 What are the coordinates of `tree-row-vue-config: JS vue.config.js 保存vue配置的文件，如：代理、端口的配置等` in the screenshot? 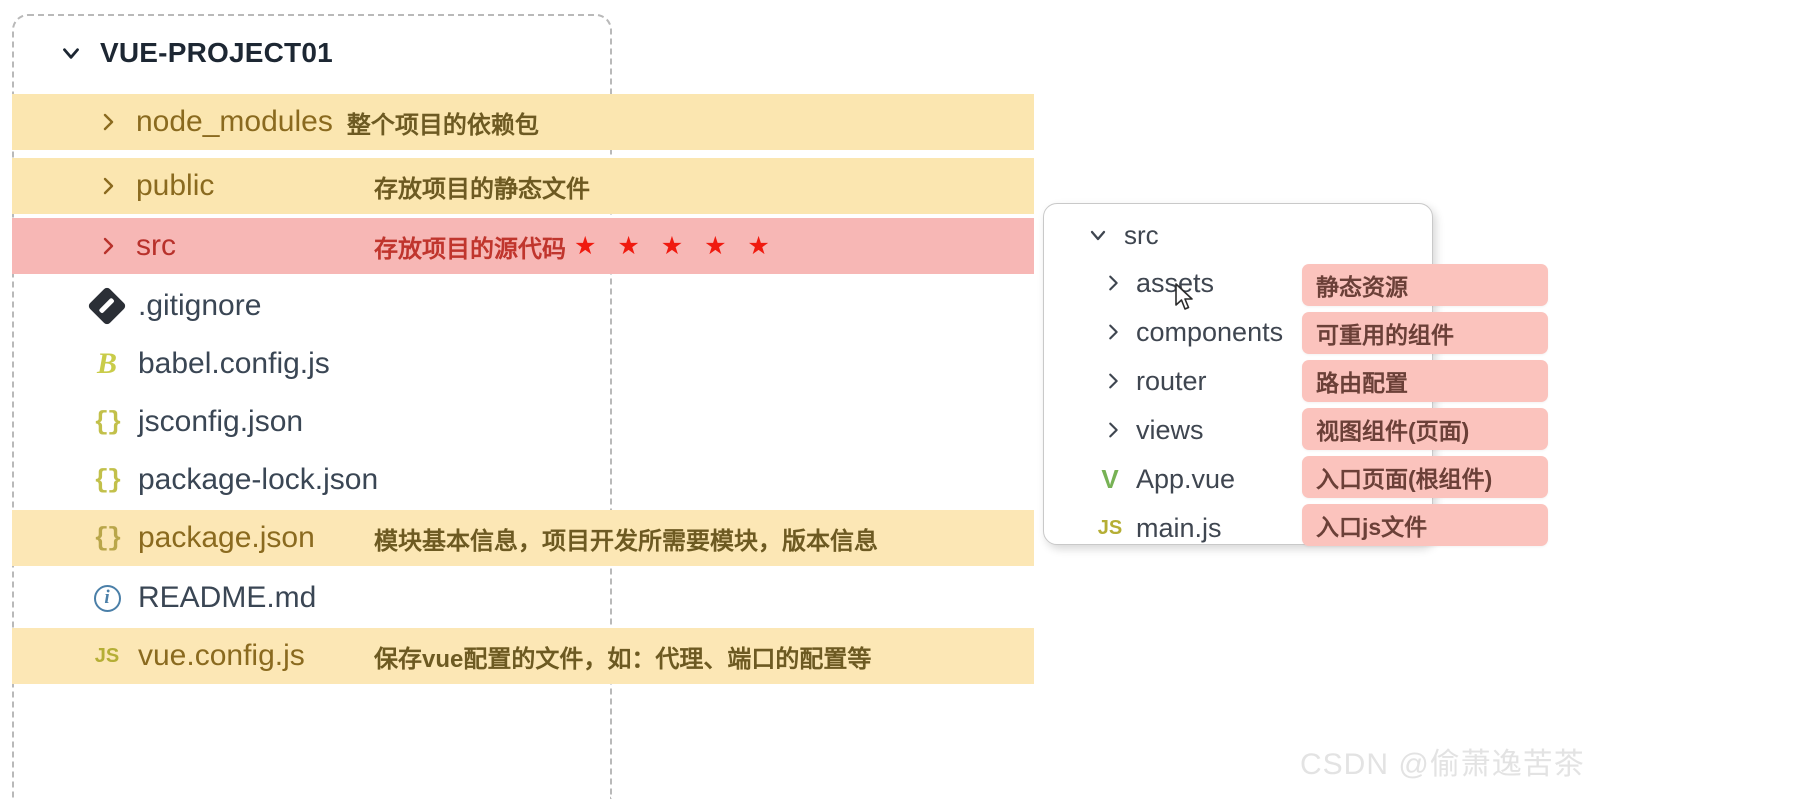 It's located at (523, 656).